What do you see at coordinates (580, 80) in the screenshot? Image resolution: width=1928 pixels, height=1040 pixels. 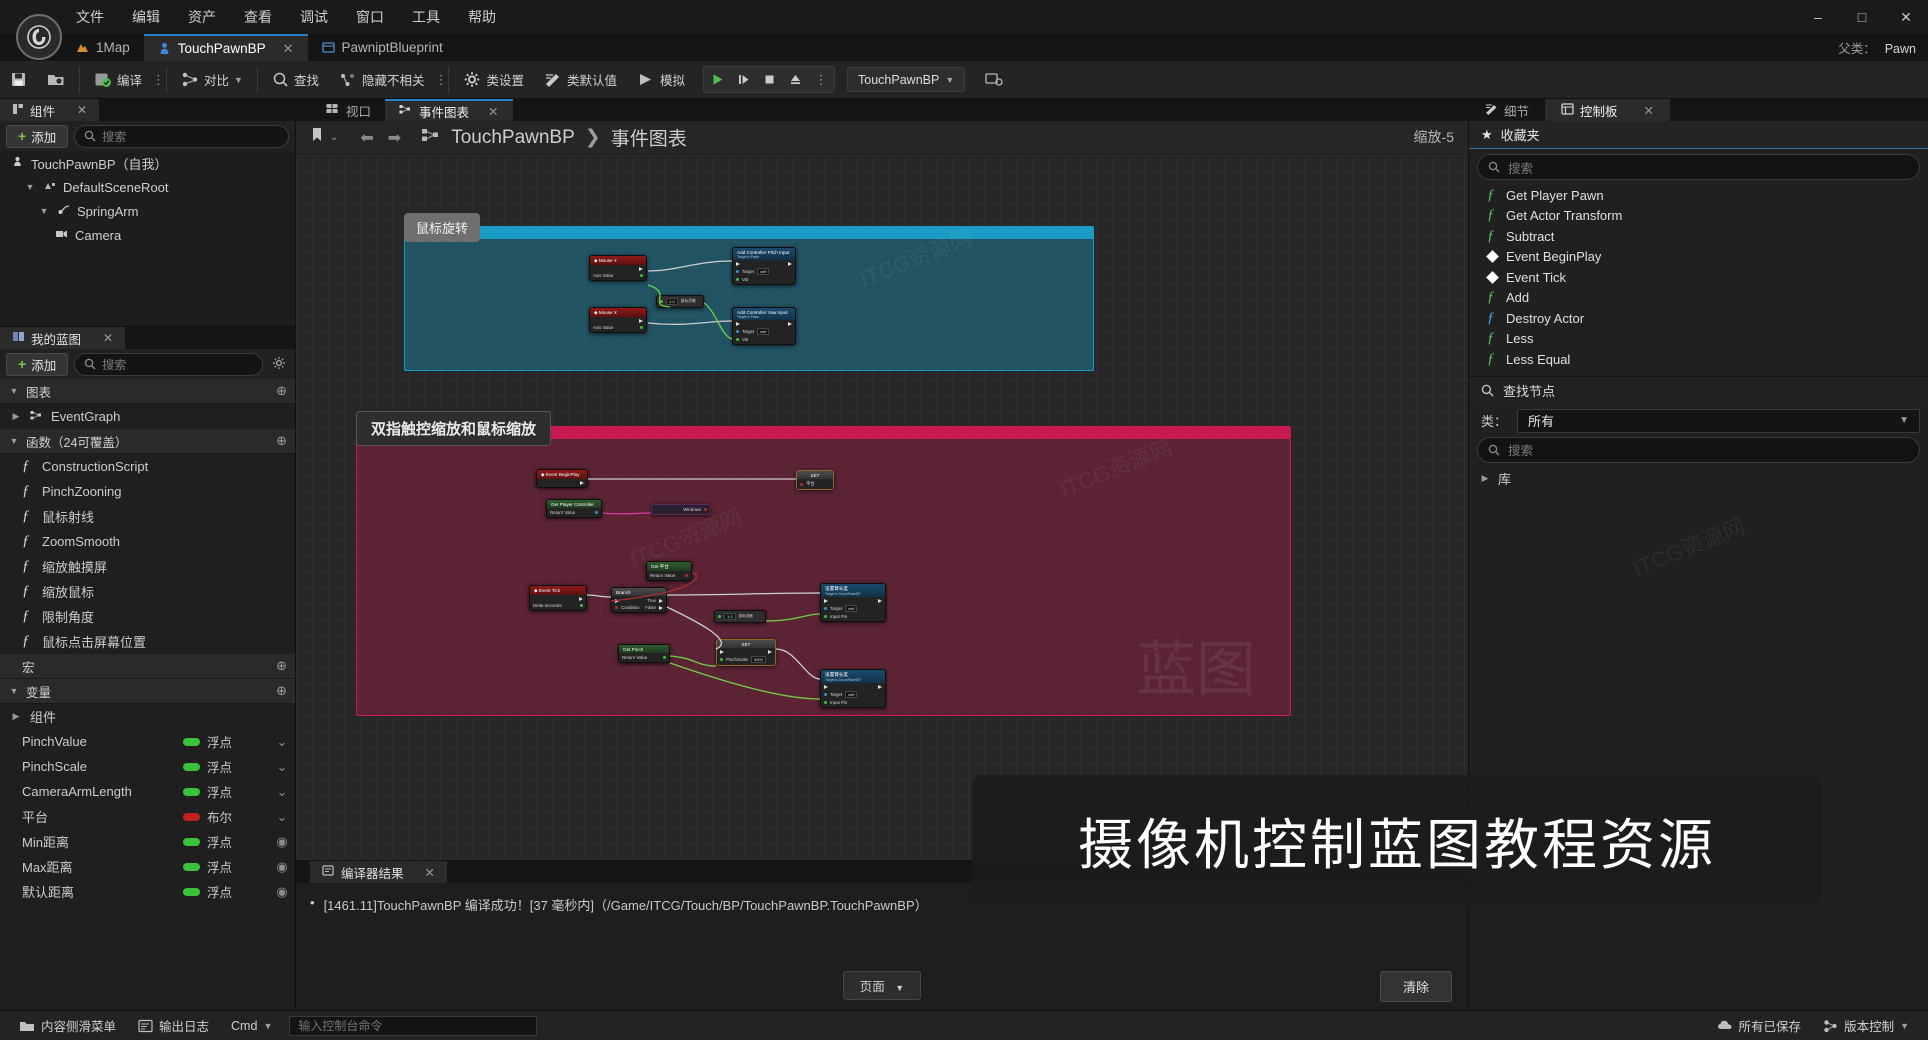 I see `class-defaults-button: 类默认值` at bounding box center [580, 80].